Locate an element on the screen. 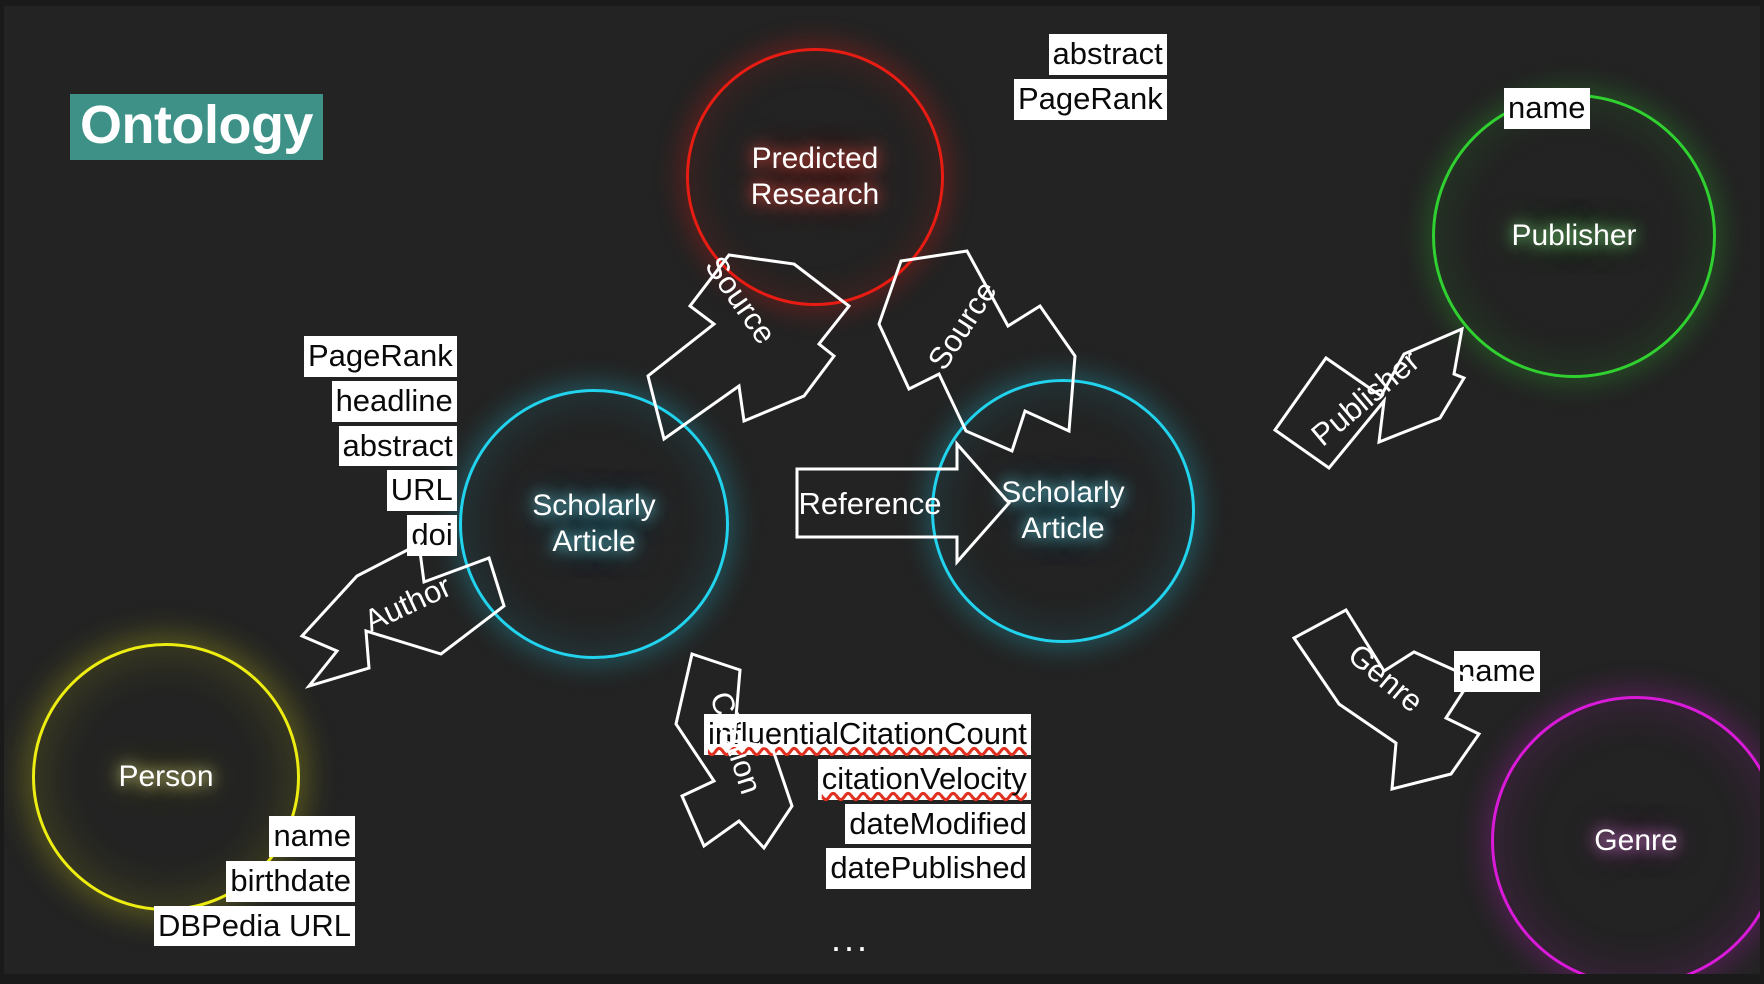 This screenshot has height=984, width=1764. property-label: URL is located at coordinates (421, 491).